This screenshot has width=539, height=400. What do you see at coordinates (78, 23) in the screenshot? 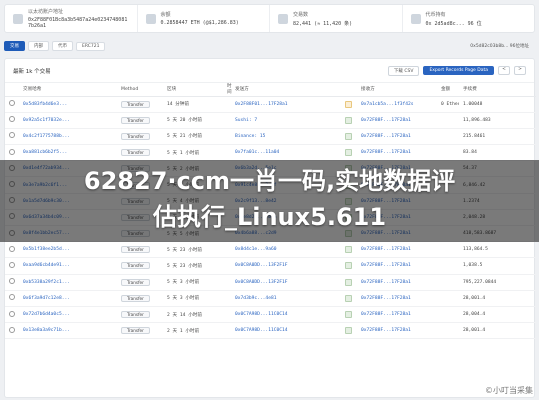
I see `summary-value: 0x2F88F01Bc8a3b5487a24e0234748081 7b26a1` at bounding box center [78, 23].